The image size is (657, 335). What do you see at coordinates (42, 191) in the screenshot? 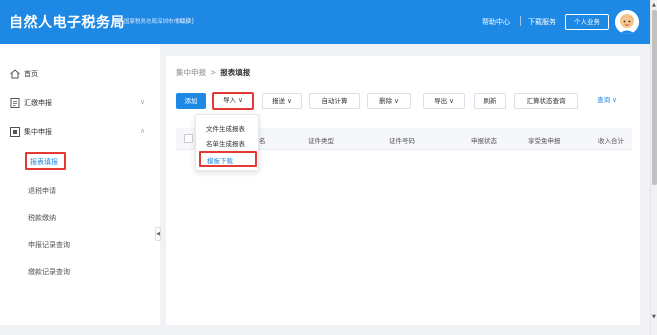
I see `sidebar-subitem-refund-application: 退税申请` at bounding box center [42, 191].